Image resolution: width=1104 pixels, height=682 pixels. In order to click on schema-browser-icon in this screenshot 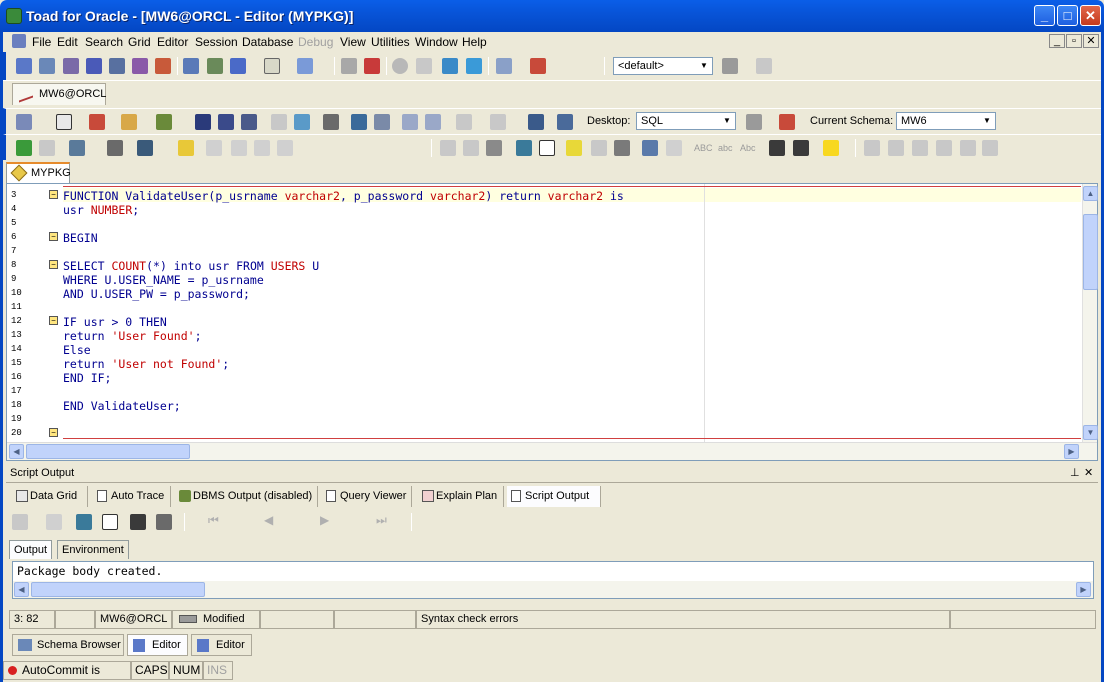, I will do `click(47, 66)`.